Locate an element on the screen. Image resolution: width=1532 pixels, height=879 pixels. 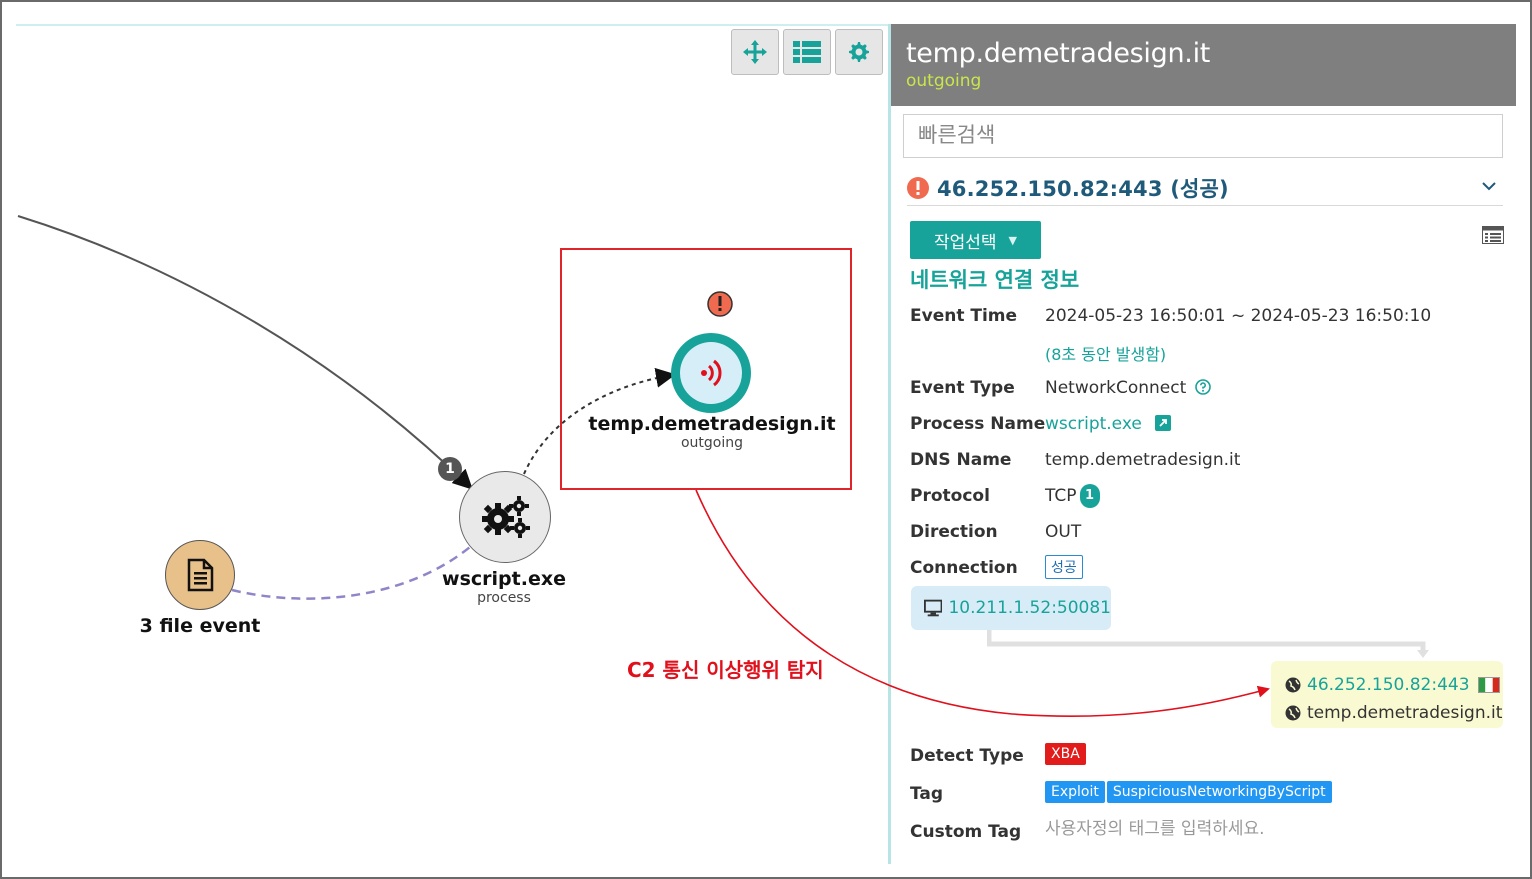
list-icon is located at coordinates (807, 52).